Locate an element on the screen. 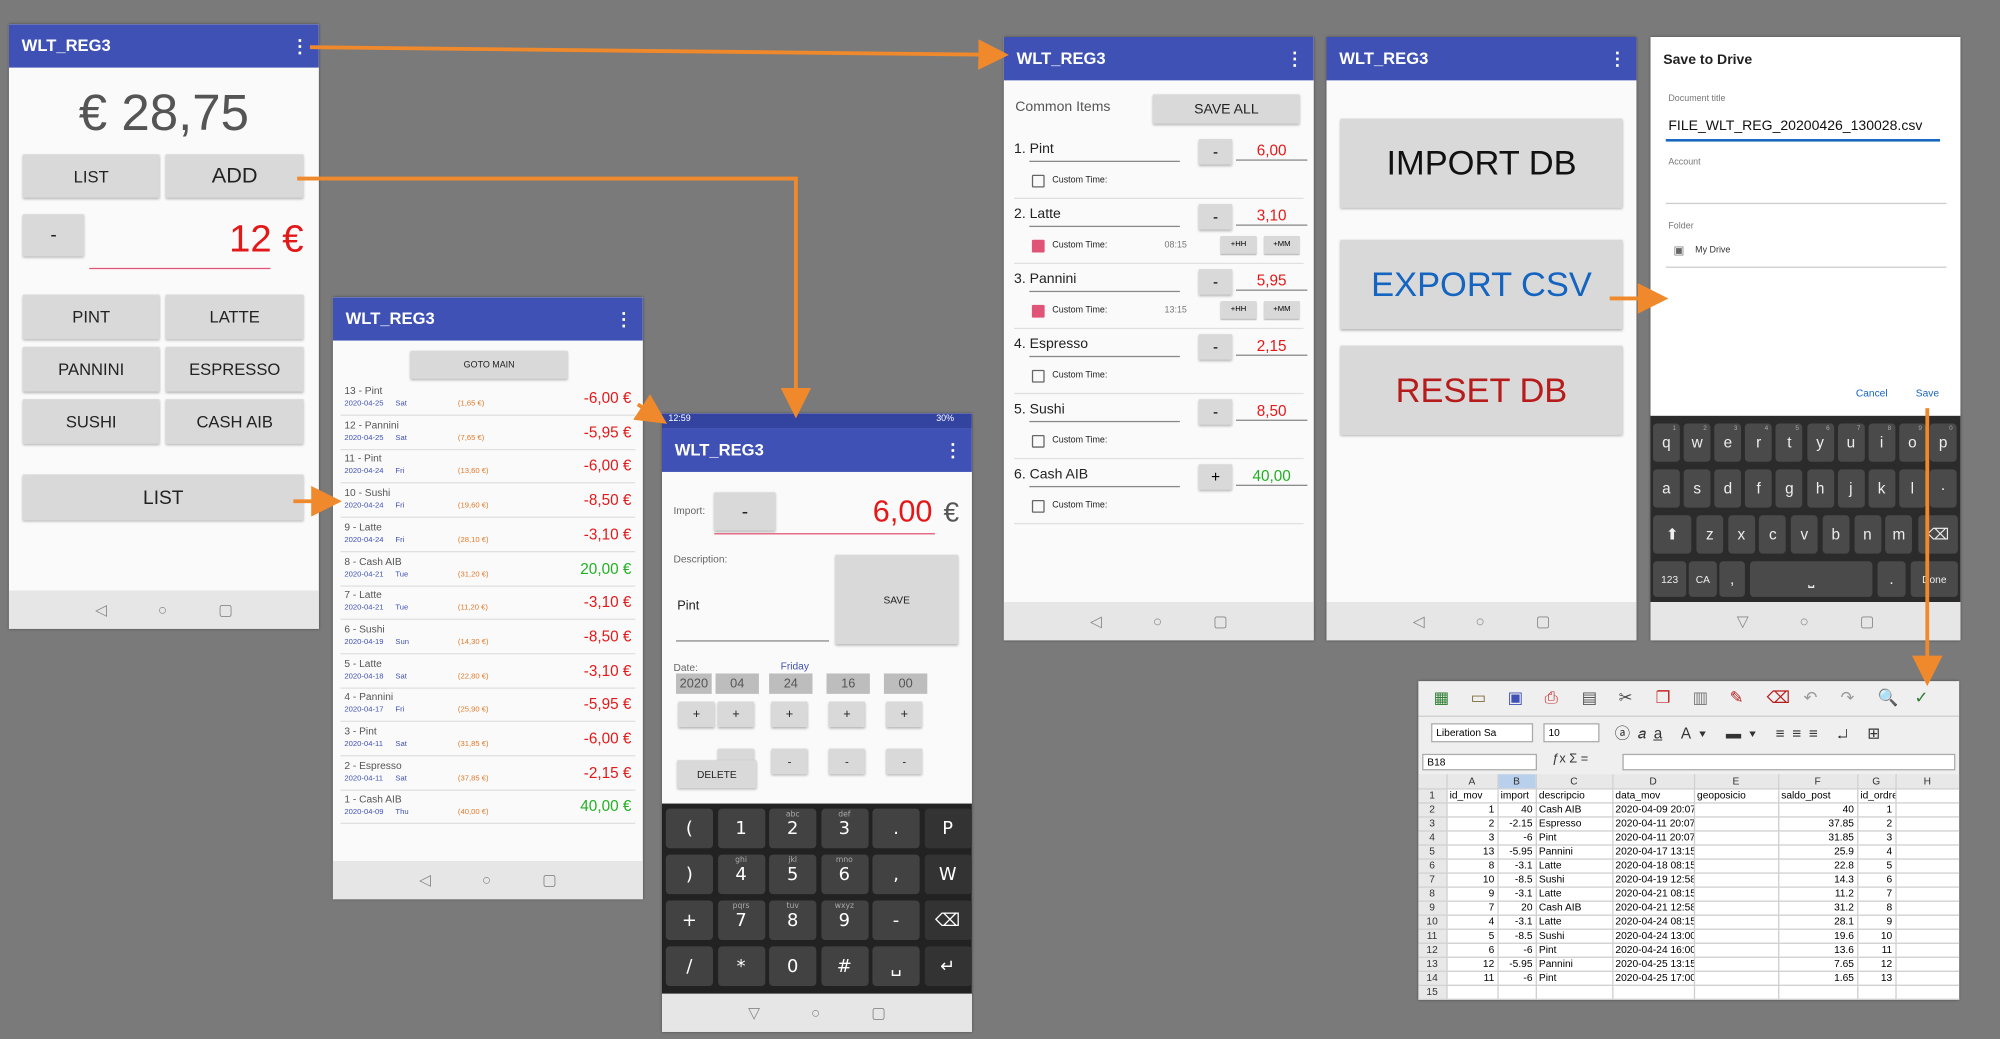 The height and width of the screenshot is (1039, 2000). arrow-add-to-edit is located at coordinates (554, 297).